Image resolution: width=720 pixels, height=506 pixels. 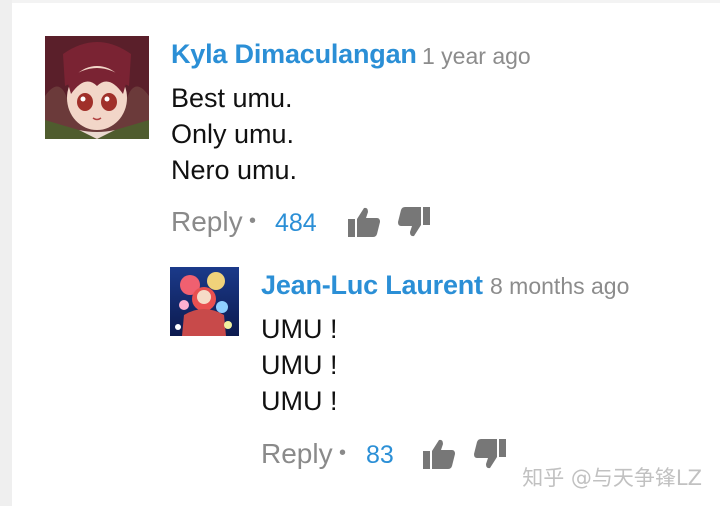 What do you see at coordinates (296, 223) in the screenshot?
I see `like-count: 484` at bounding box center [296, 223].